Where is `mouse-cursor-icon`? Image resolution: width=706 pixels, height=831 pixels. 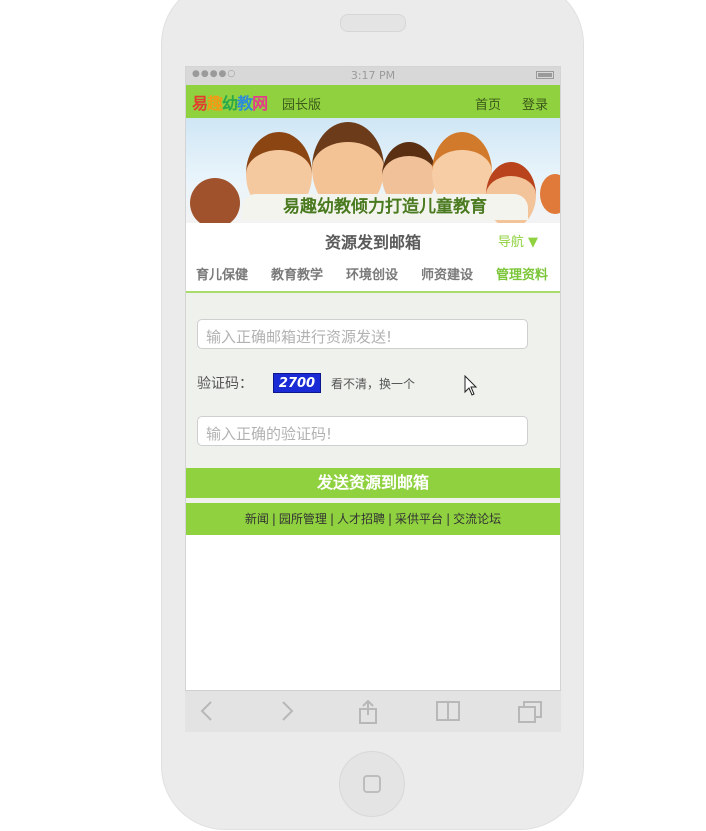 mouse-cursor-icon is located at coordinates (471, 385).